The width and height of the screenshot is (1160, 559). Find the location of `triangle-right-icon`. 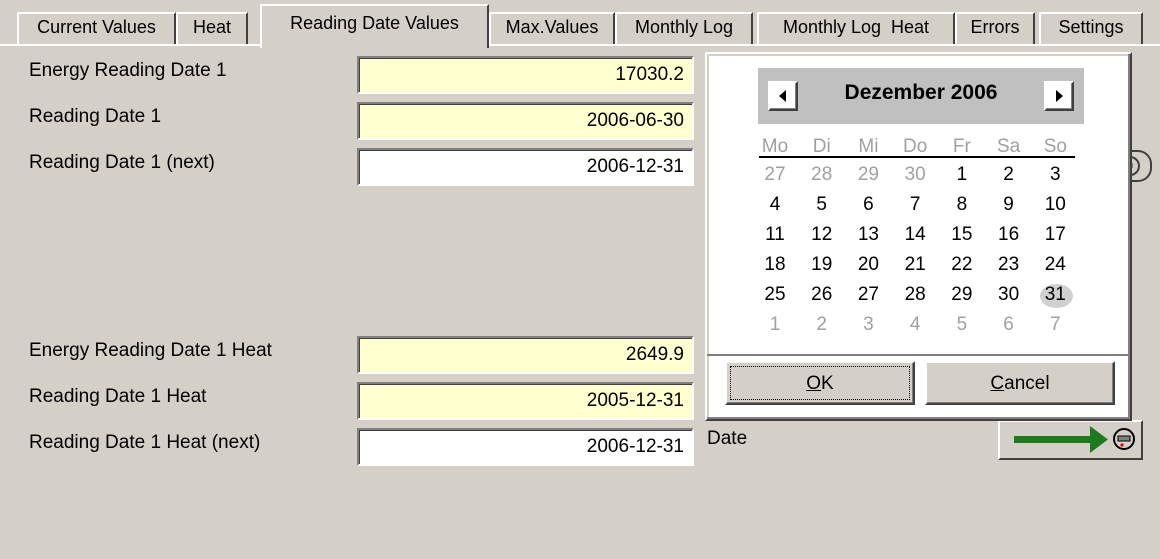

triangle-right-icon is located at coordinates (1059, 96).